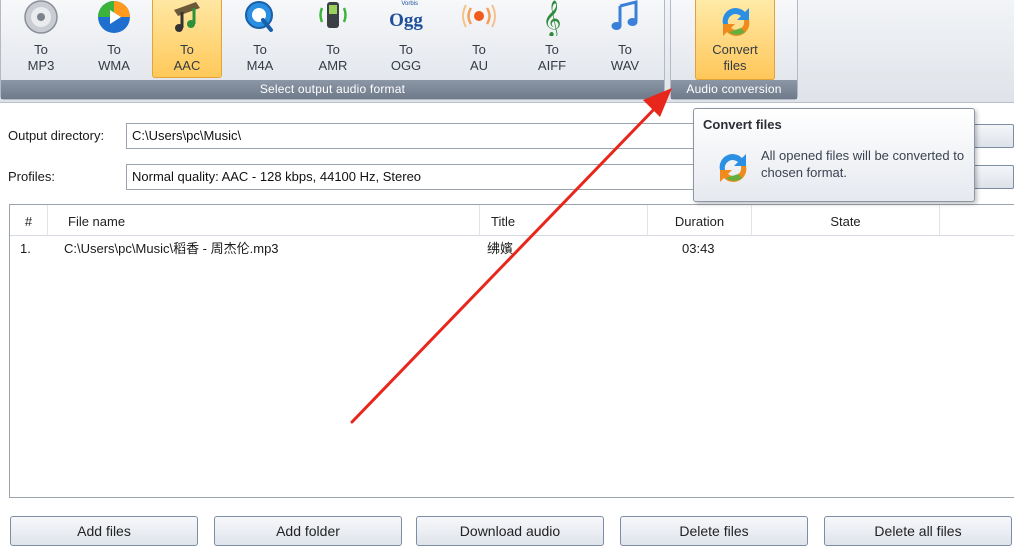  Describe the element at coordinates (624, 15) in the screenshot. I see `wav-note-icon` at that location.